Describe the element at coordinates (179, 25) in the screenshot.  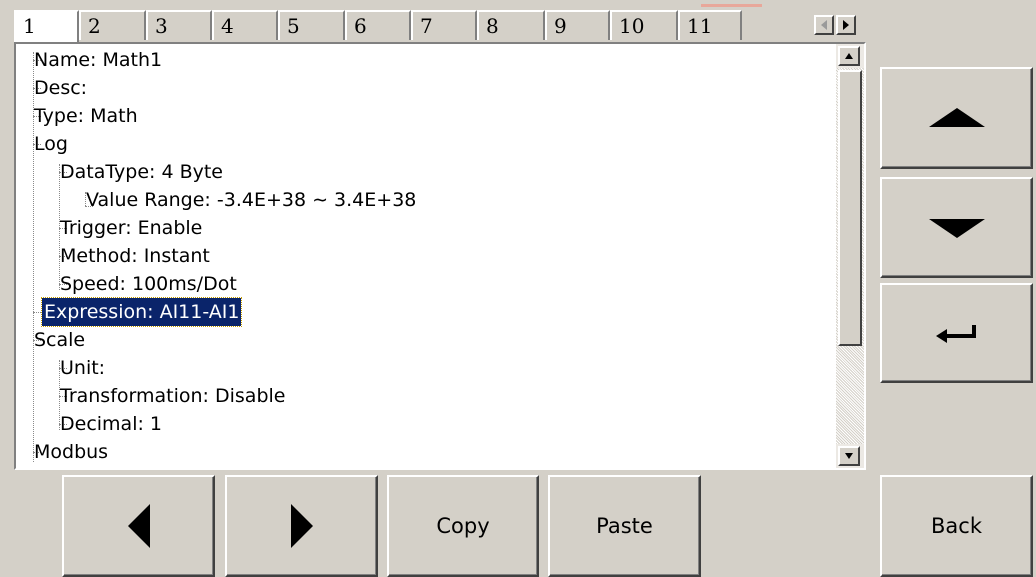
I see `tab-3: 3` at that location.